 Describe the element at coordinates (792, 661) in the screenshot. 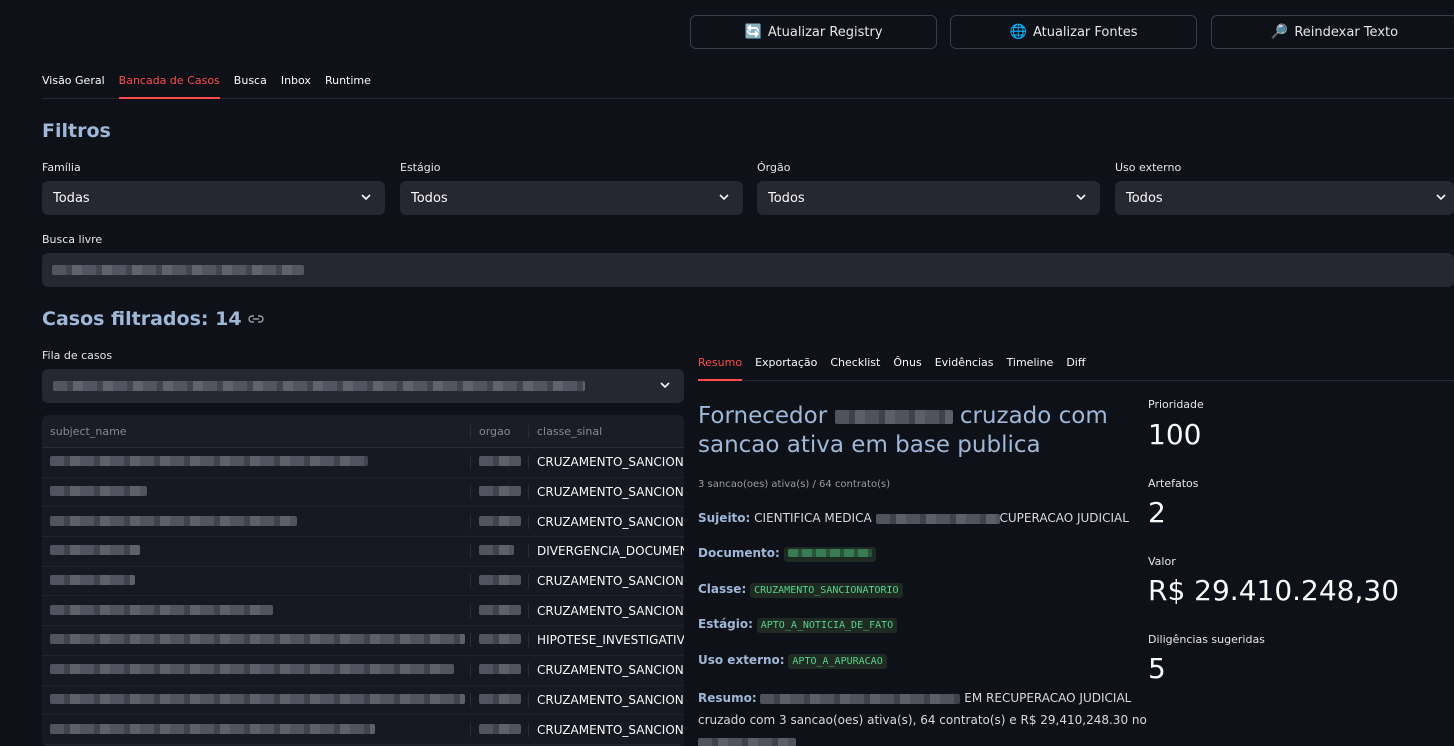

I see `uso-externo-field: Uso externo: APTO_A_APURACAO` at that location.